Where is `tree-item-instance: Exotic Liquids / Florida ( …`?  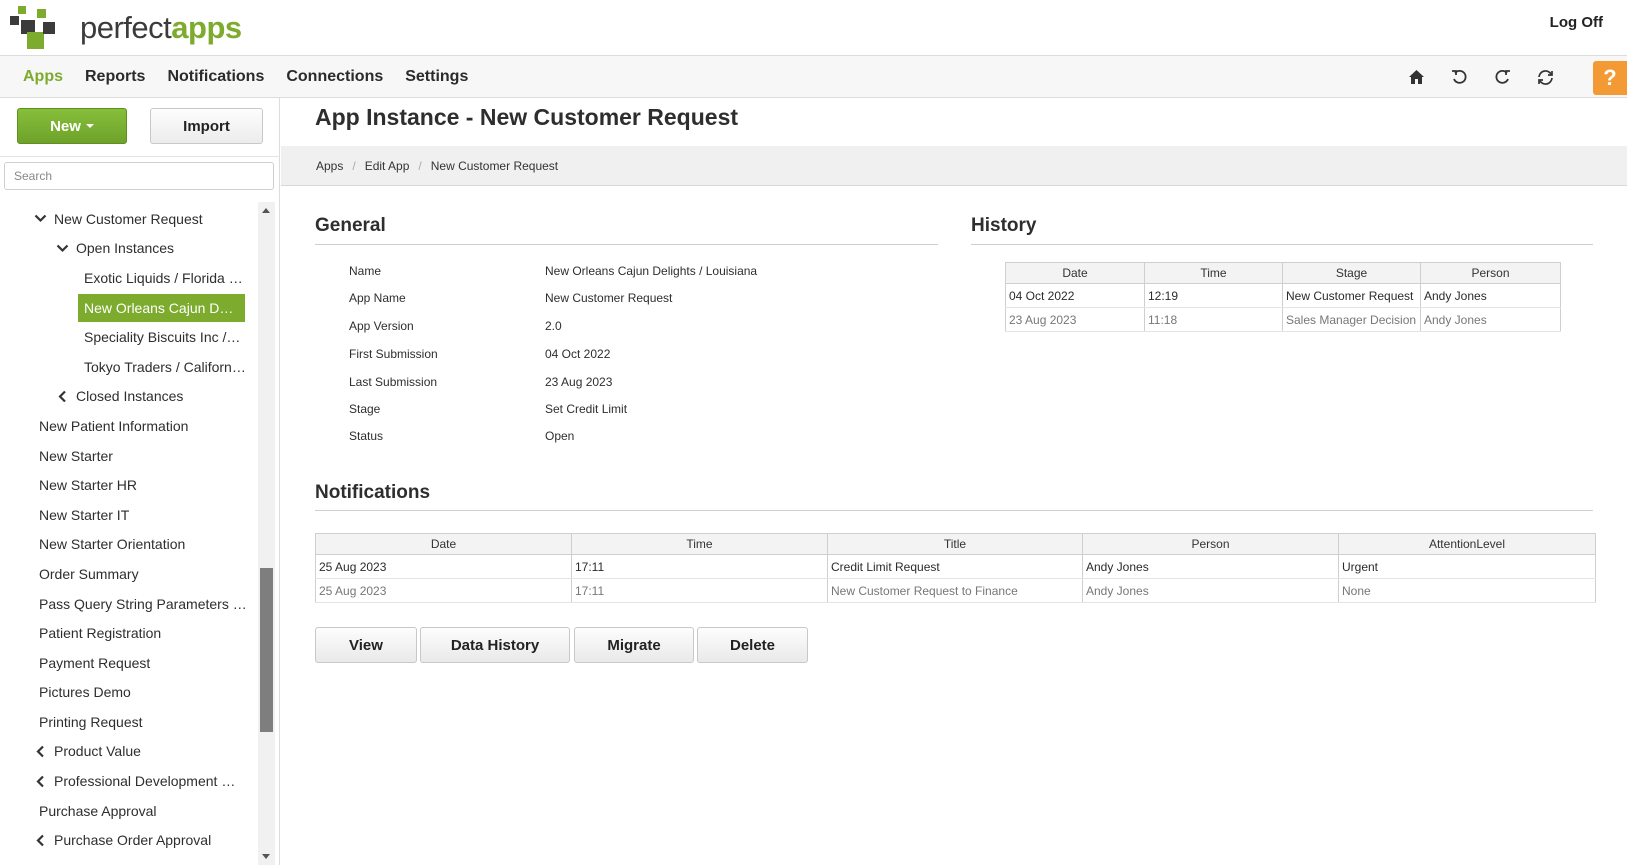
tree-item-instance: Exotic Liquids / Florida ( … is located at coordinates (129, 278).